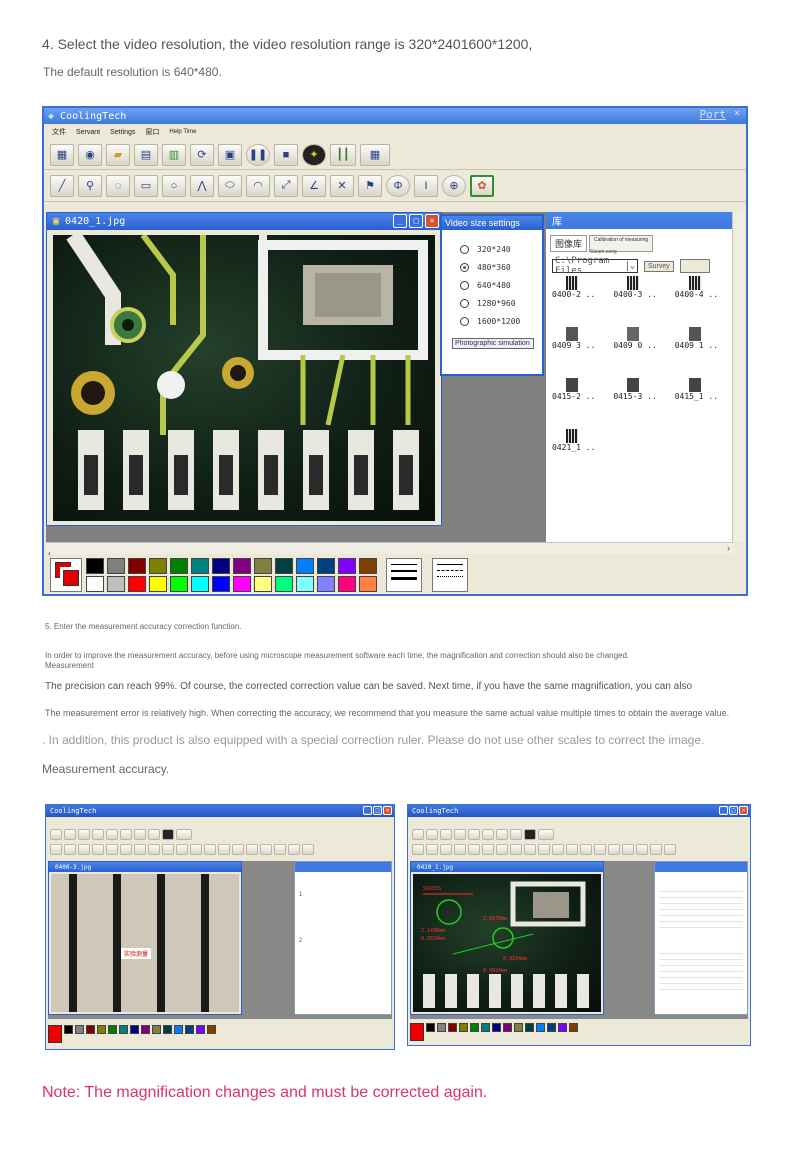  What do you see at coordinates (258, 154) in the screenshot?
I see `pause-icon: ❚❚` at bounding box center [258, 154].